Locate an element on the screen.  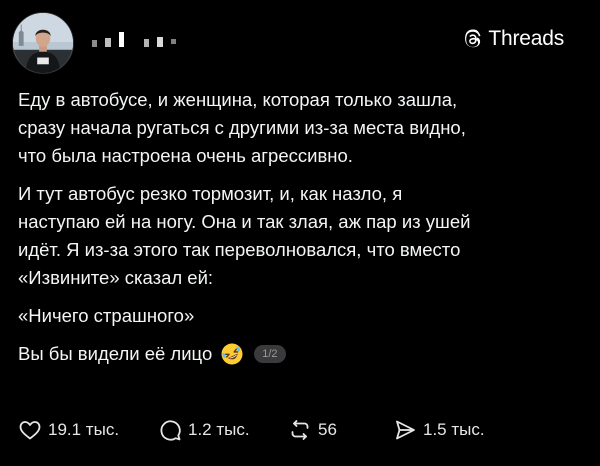
post-last-line-text: Вы бы видели её лицо is located at coordinates (115, 353).